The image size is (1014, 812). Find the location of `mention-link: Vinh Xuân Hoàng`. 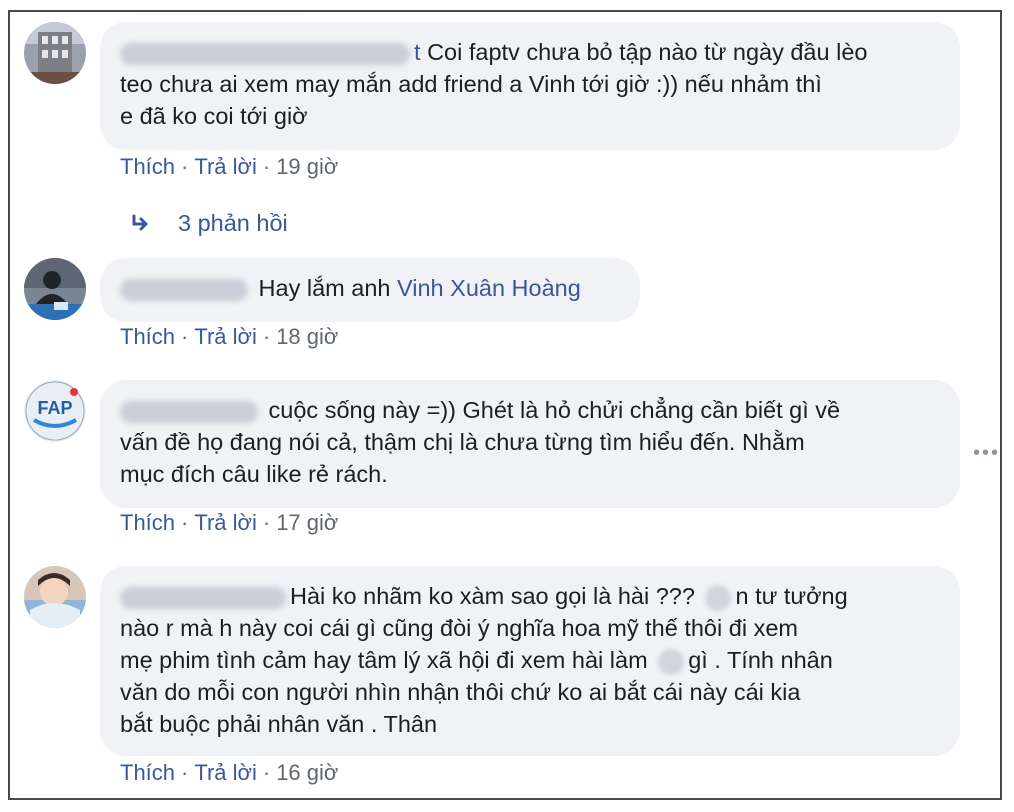

mention-link: Vinh Xuân Hoàng is located at coordinates (489, 288).